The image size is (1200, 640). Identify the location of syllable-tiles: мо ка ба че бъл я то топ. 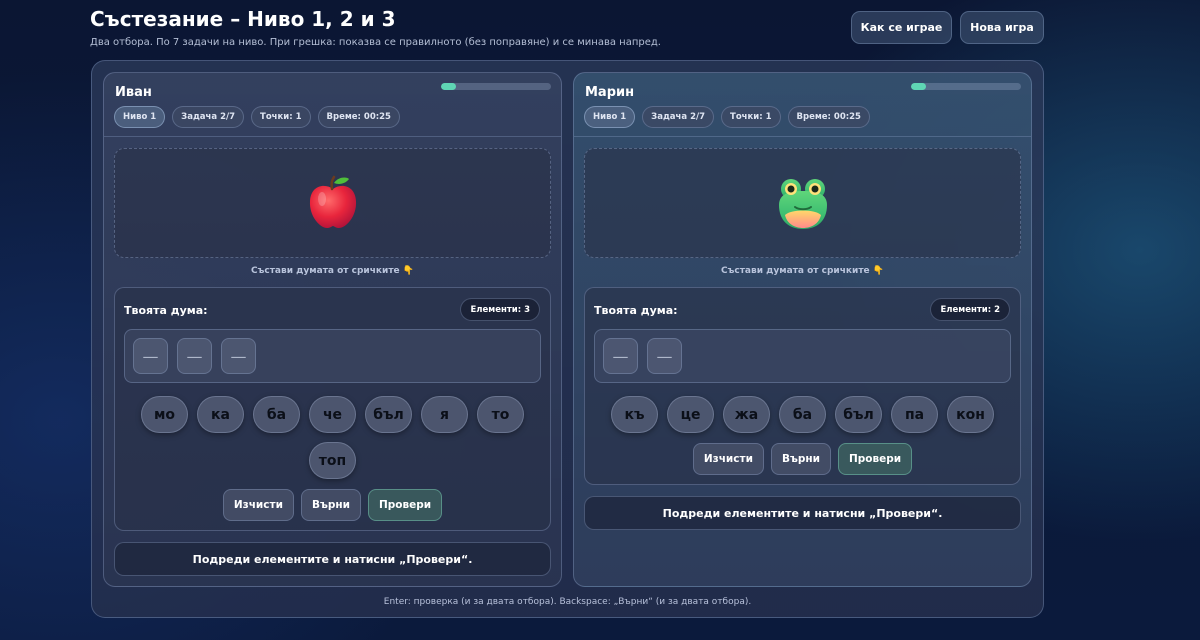
(332, 437).